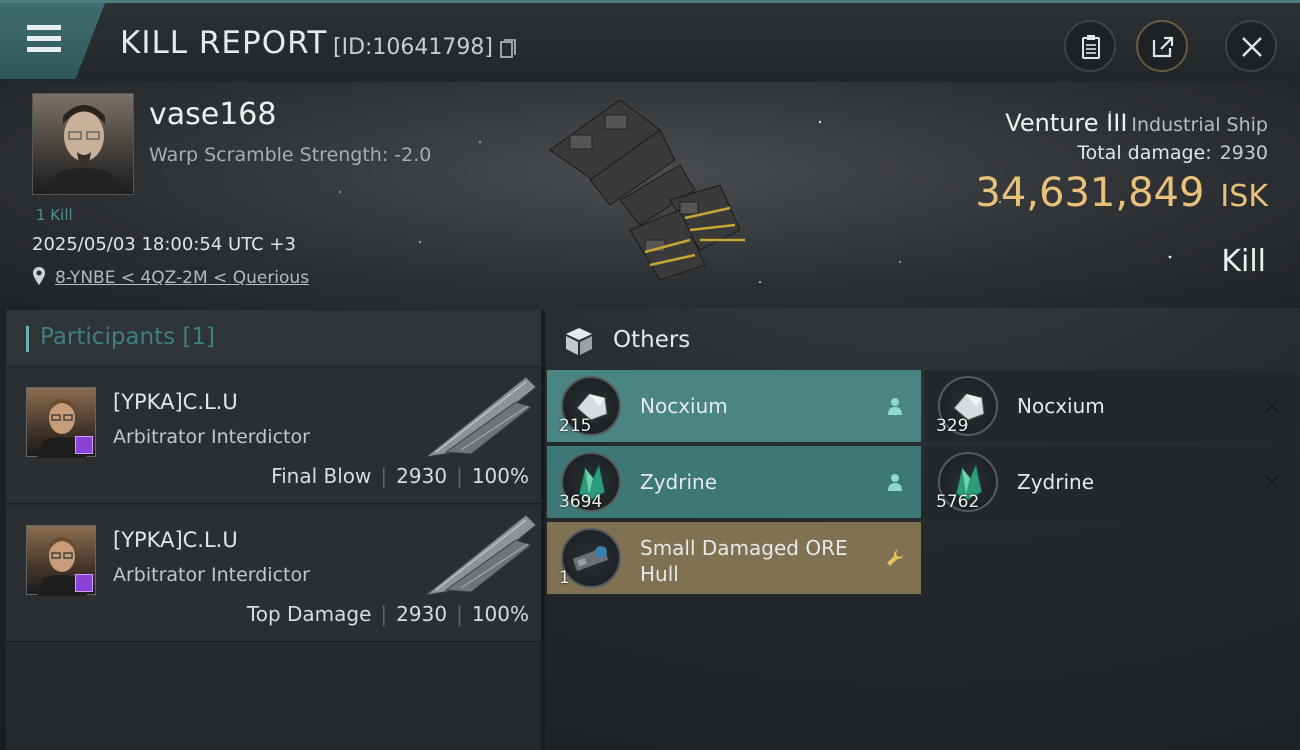 The image size is (1300, 750). Describe the element at coordinates (84, 149) in the screenshot. I see `victim-portrait-image` at that location.